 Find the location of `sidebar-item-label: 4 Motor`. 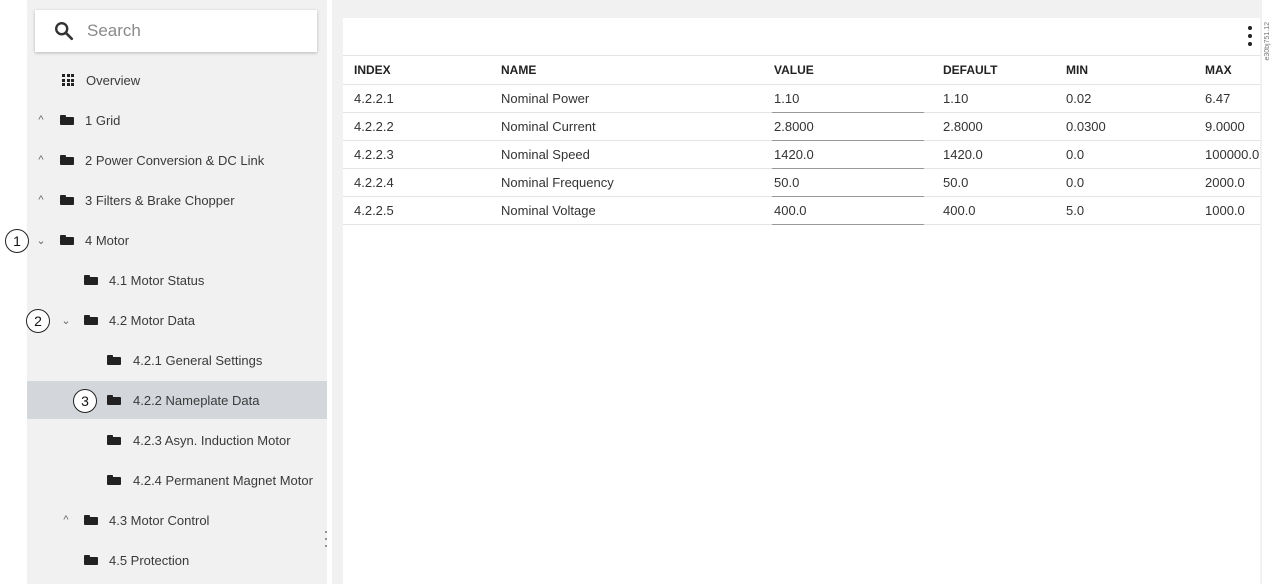

sidebar-item-label: 4 Motor is located at coordinates (107, 240).